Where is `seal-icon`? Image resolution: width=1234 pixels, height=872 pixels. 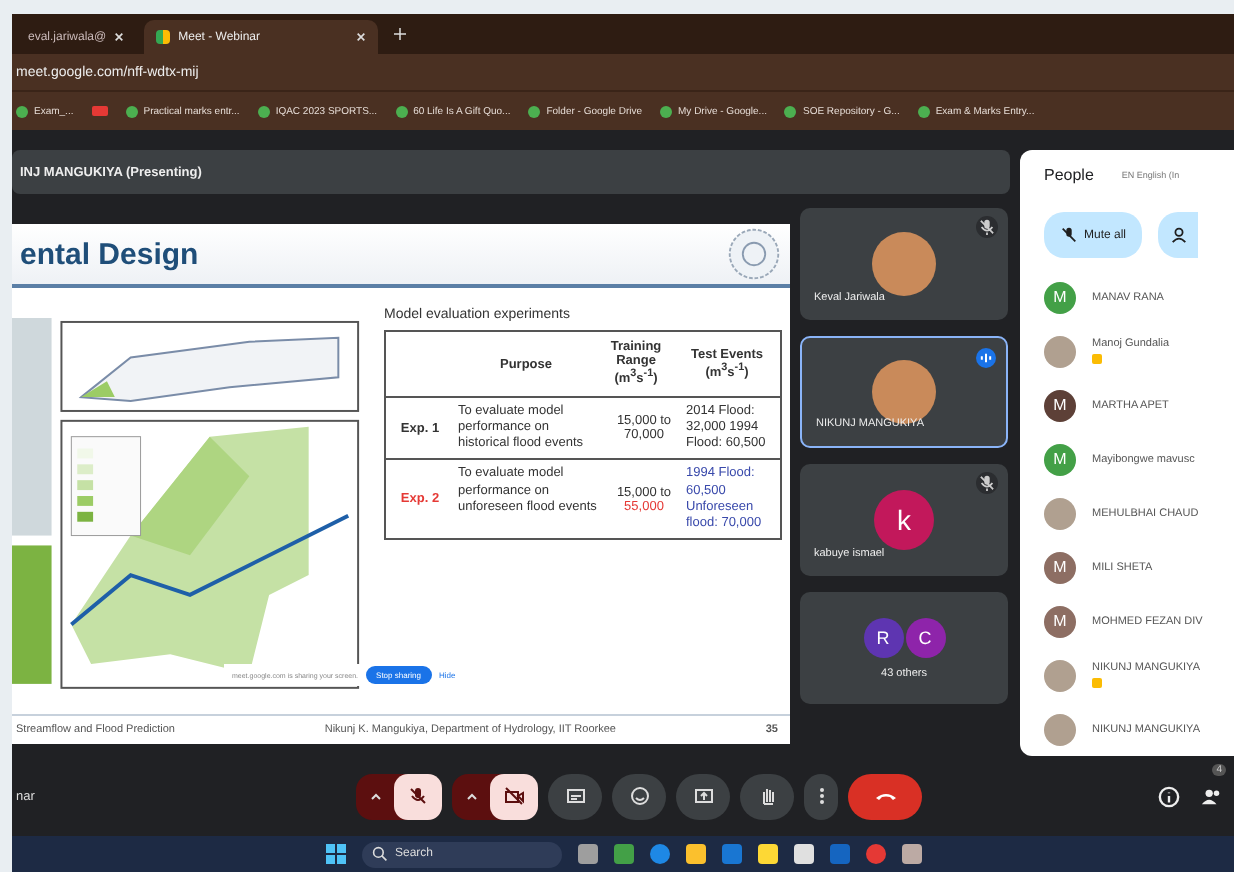 seal-icon is located at coordinates (754, 254).